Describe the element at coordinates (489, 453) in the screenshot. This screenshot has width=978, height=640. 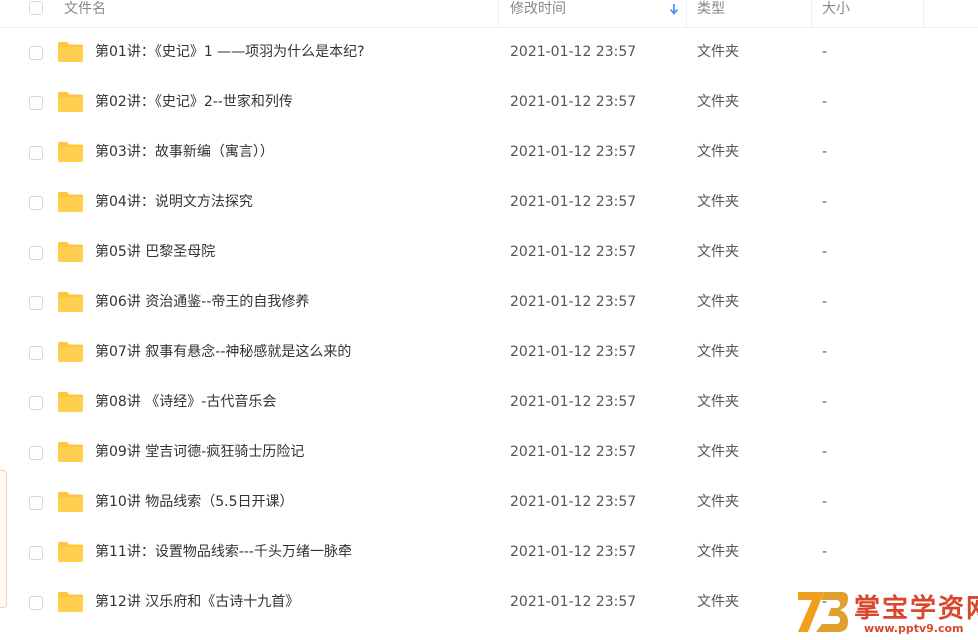
I see `file-row: 第09讲 堂吉诃德-疯狂骑士历险记 2021-01-12 23:57 文件夹 -` at that location.